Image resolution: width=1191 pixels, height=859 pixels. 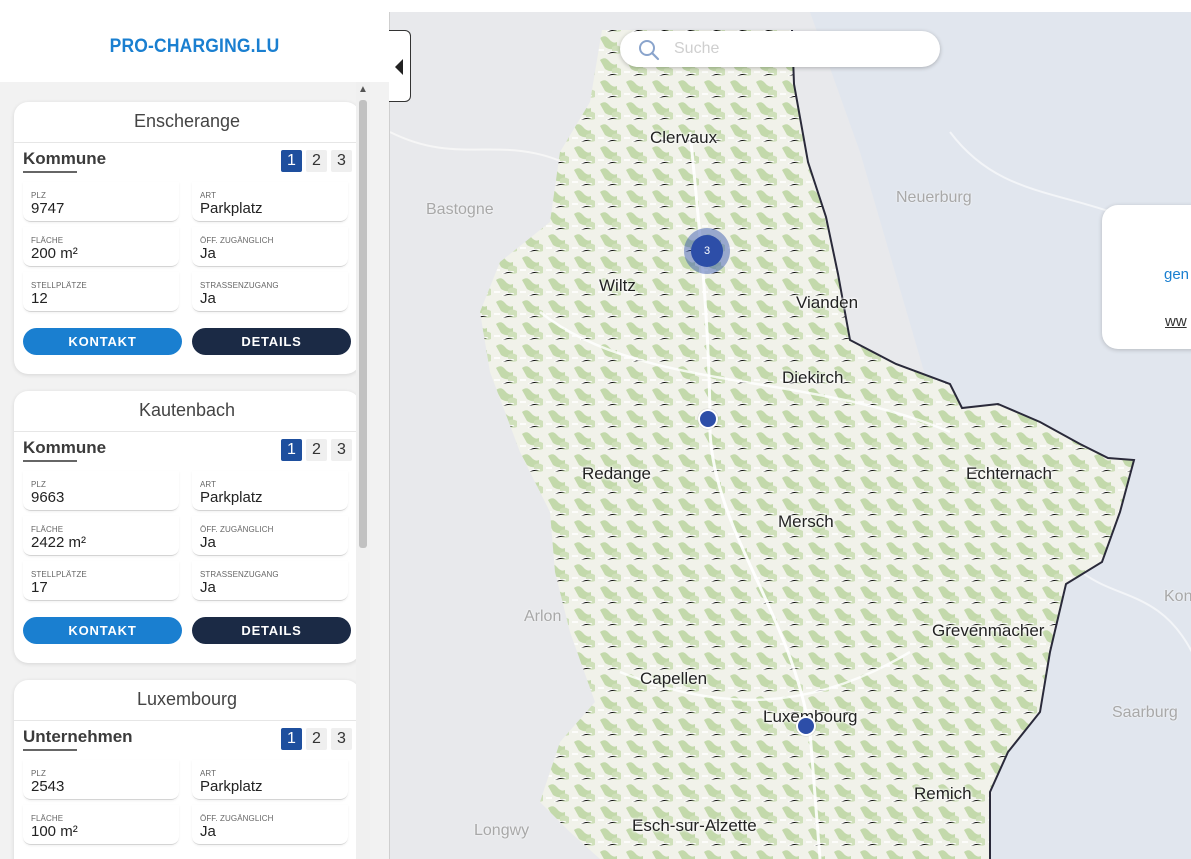 I want to click on map-label-capellen: Capellen, so click(x=674, y=678).